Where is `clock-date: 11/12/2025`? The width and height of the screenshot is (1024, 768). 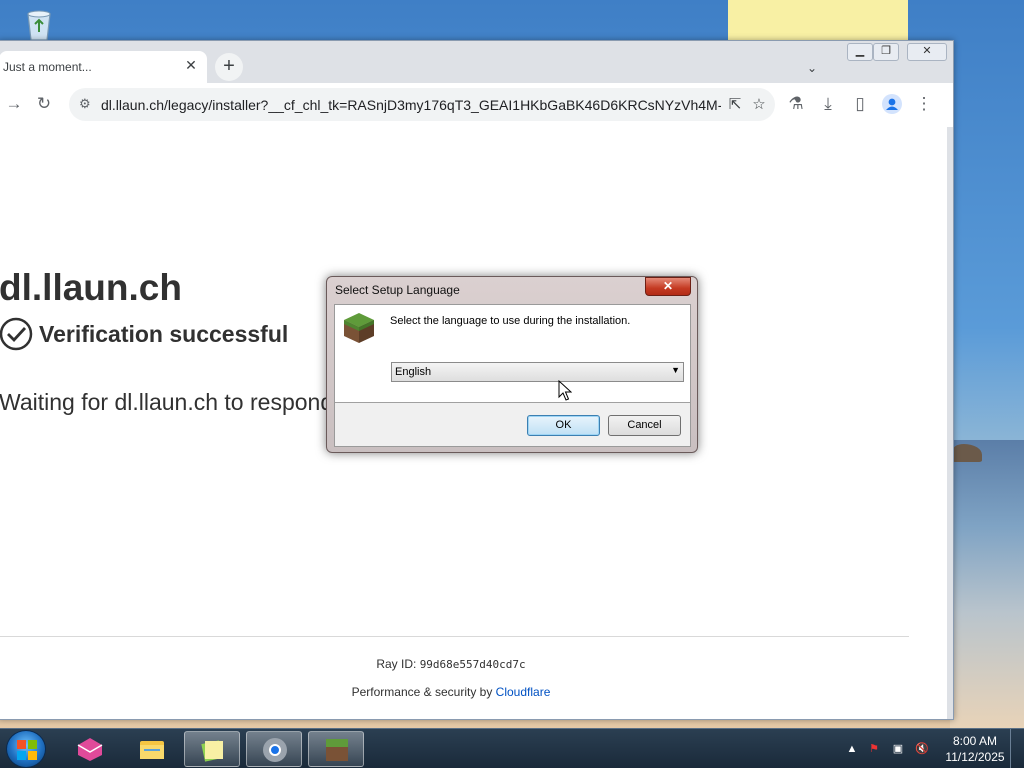
clock-date: 11/12/2025 is located at coordinates (975, 757).